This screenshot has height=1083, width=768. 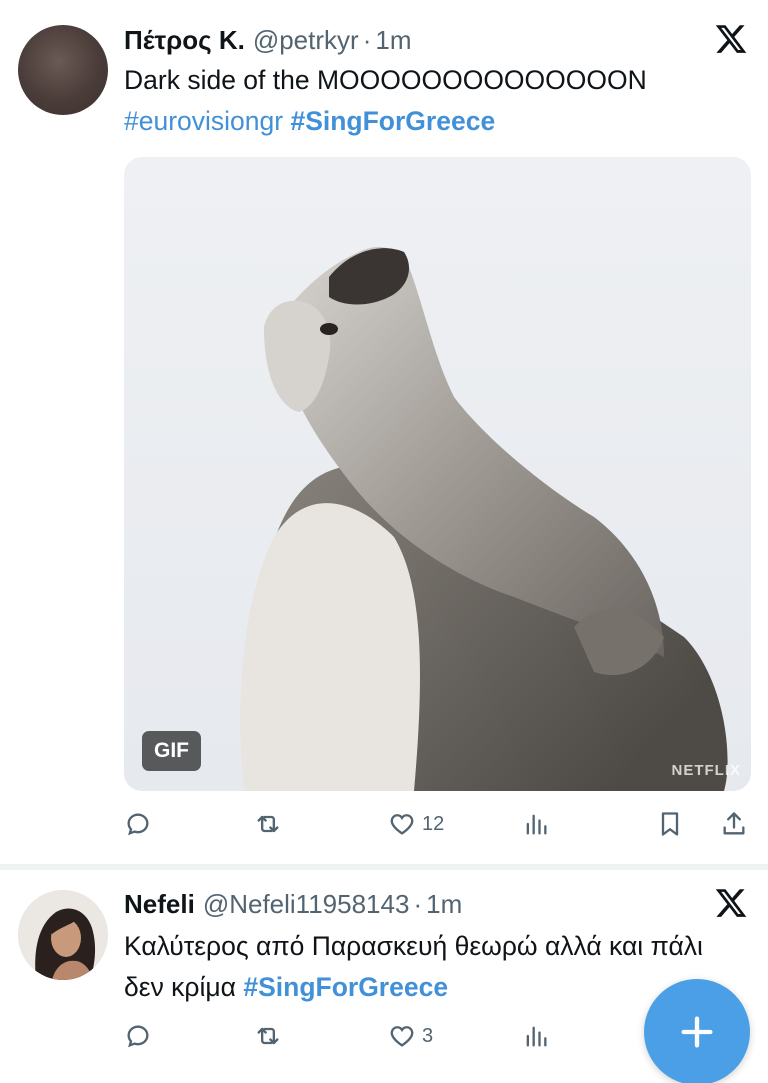 I want to click on tweet-header: Nefeli @Nefeli11958143 · 1m, so click(x=293, y=904).